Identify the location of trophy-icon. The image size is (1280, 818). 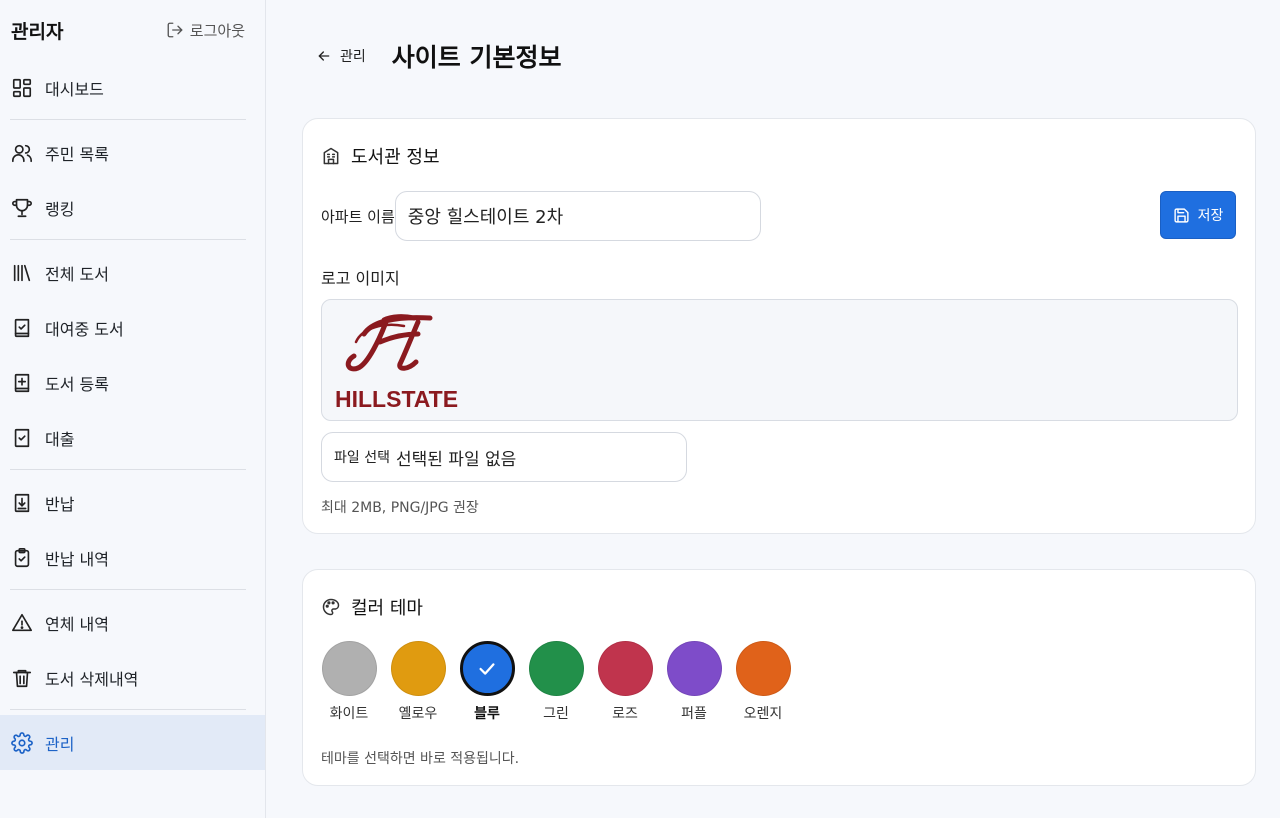
(22, 207).